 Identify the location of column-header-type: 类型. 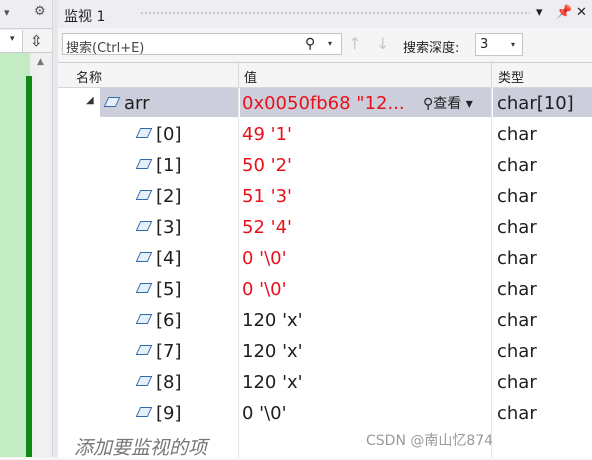
(511, 76).